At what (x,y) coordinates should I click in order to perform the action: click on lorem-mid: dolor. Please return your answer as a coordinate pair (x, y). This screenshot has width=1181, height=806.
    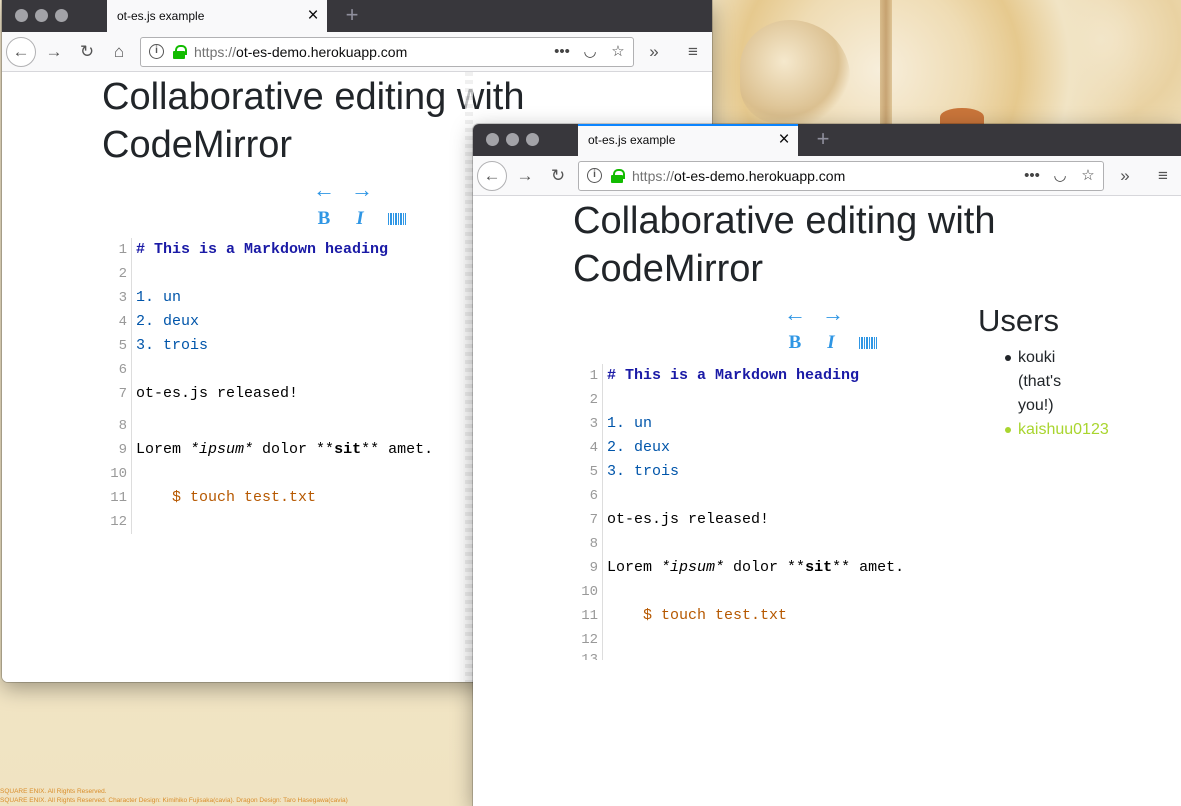
    Looking at the image, I should click on (285, 449).